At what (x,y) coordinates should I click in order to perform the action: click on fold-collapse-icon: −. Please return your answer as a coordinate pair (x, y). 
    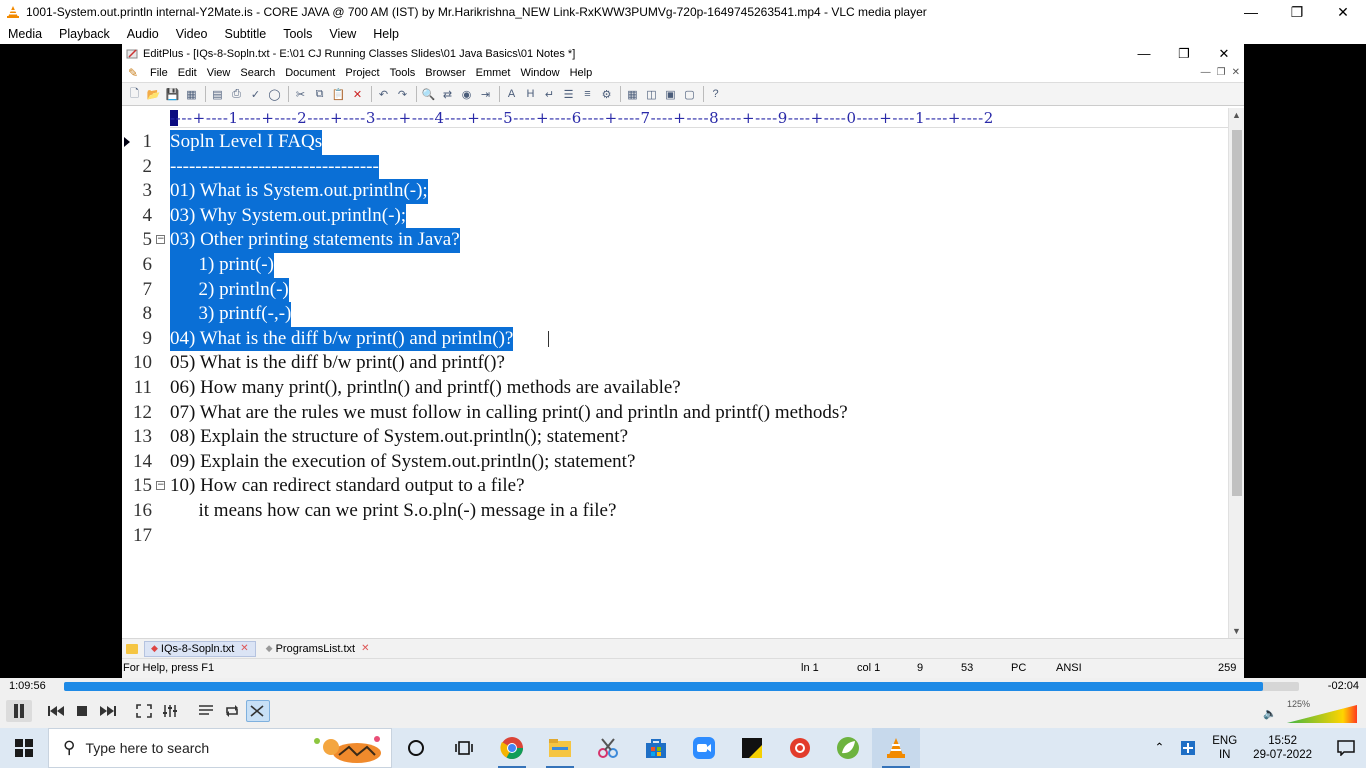
    Looking at the image, I should click on (160, 485).